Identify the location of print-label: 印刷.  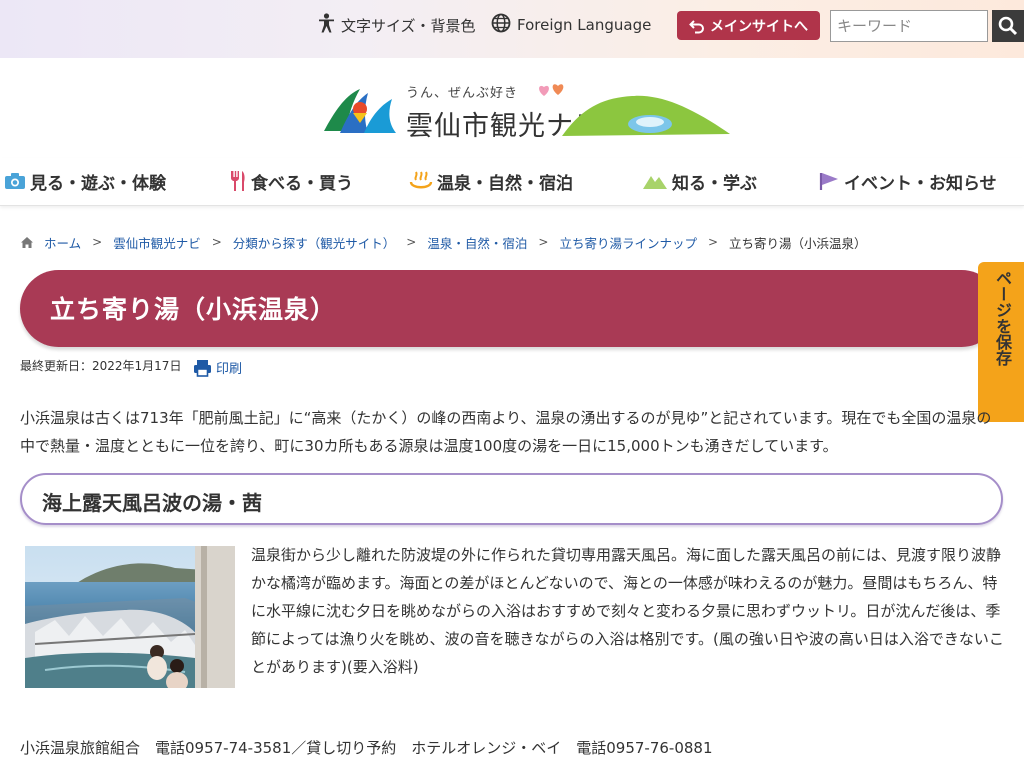
(229, 369).